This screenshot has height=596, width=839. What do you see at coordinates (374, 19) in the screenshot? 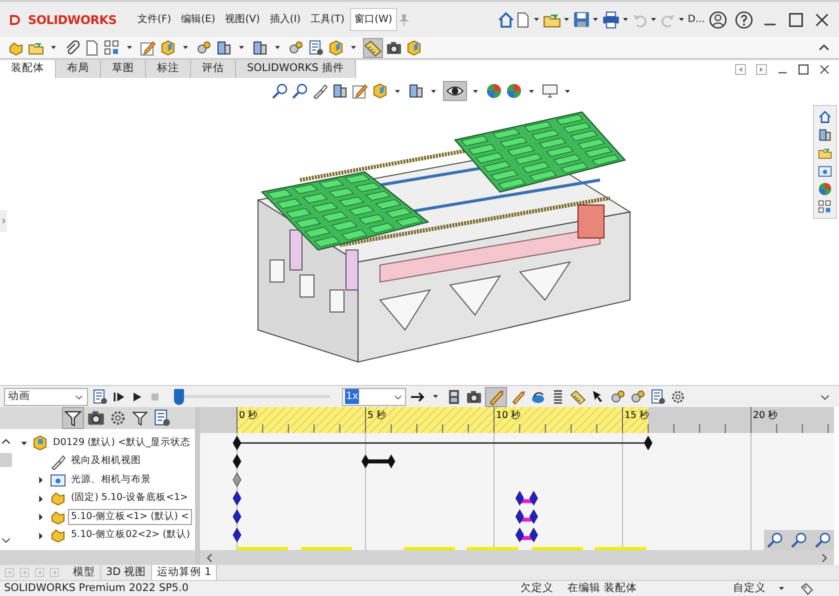
I see `menu-item: 窗口(W)` at bounding box center [374, 19].